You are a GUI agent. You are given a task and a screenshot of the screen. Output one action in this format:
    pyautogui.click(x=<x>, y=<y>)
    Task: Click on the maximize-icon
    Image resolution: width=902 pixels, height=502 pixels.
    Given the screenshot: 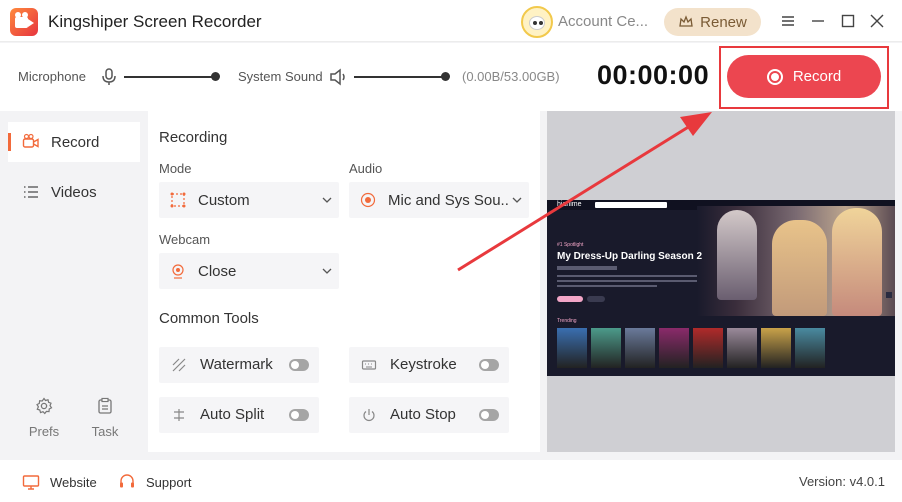 What is the action you would take?
    pyautogui.click(x=848, y=21)
    